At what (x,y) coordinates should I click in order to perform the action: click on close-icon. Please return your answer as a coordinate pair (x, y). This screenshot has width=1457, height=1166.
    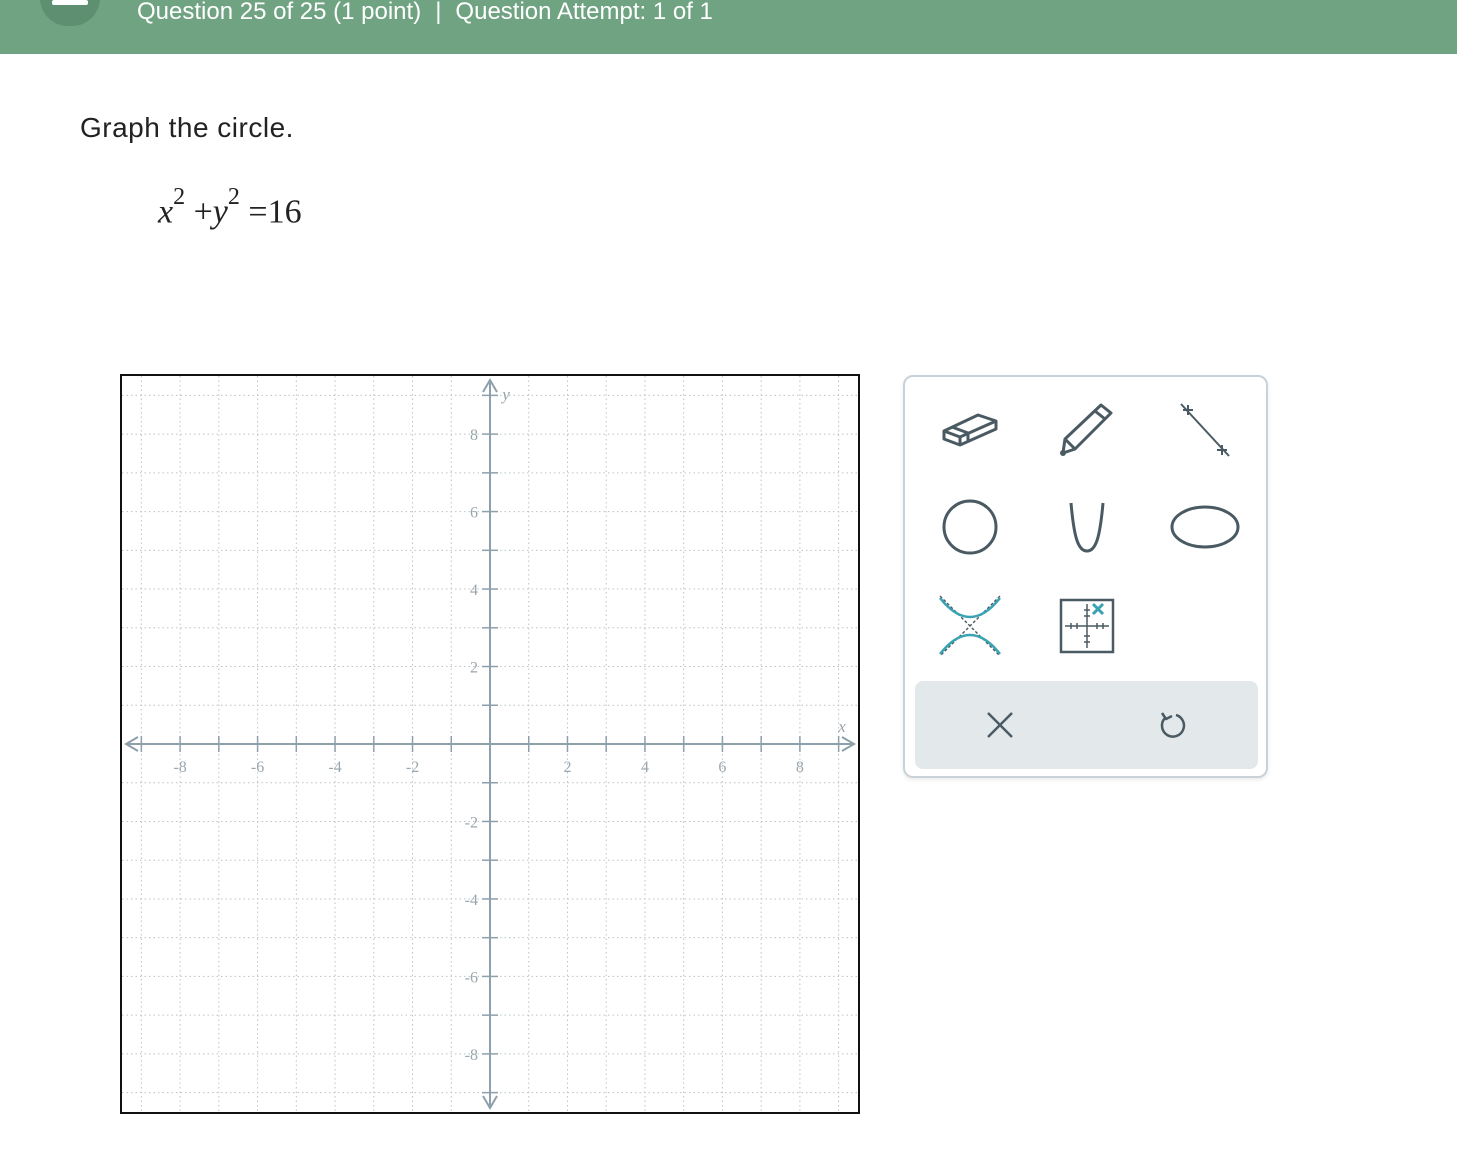
    Looking at the image, I should click on (1000, 725).